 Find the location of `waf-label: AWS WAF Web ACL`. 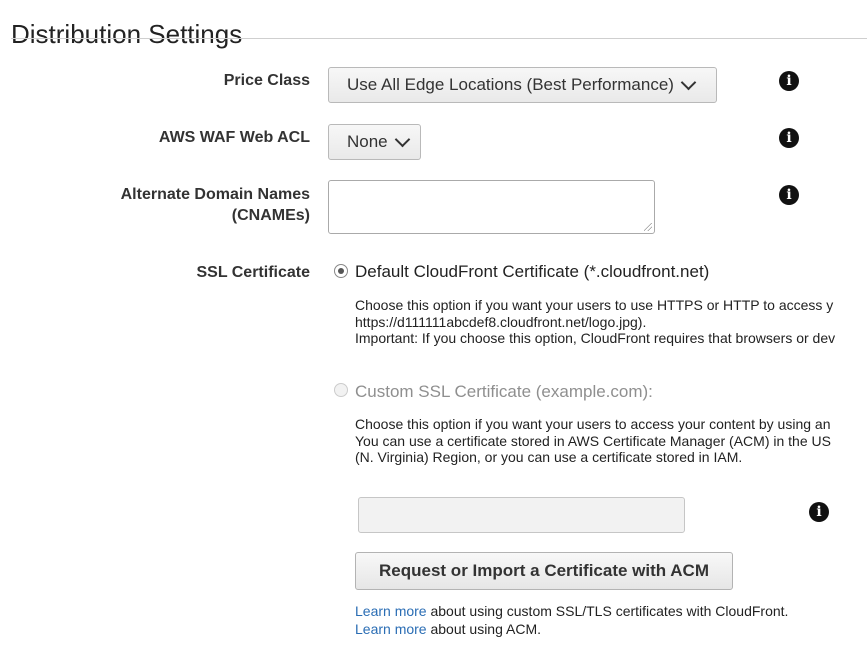

waf-label: AWS WAF Web ACL is located at coordinates (234, 137).